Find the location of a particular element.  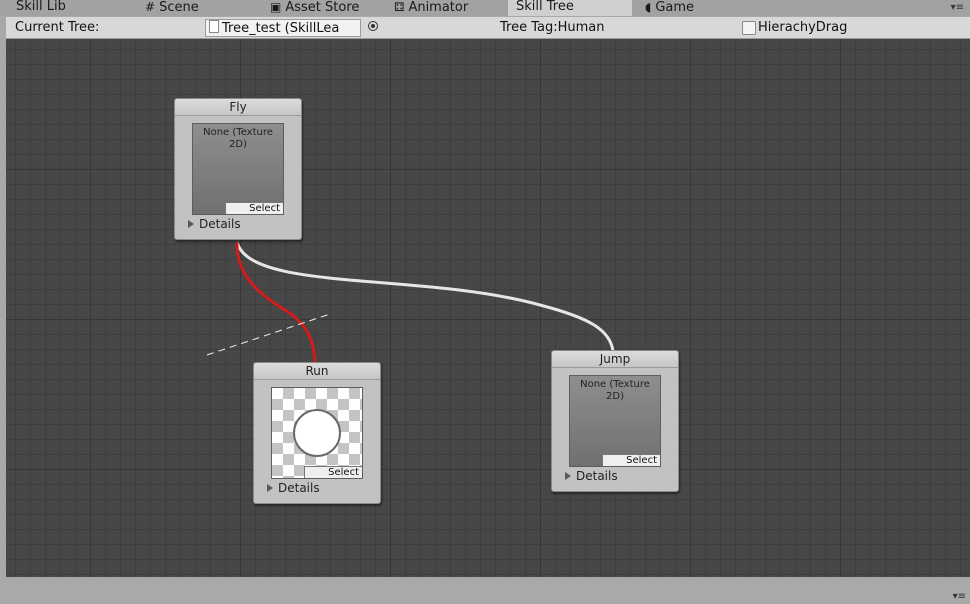

tab-skill-tree: Skill Tree is located at coordinates (570, 8).